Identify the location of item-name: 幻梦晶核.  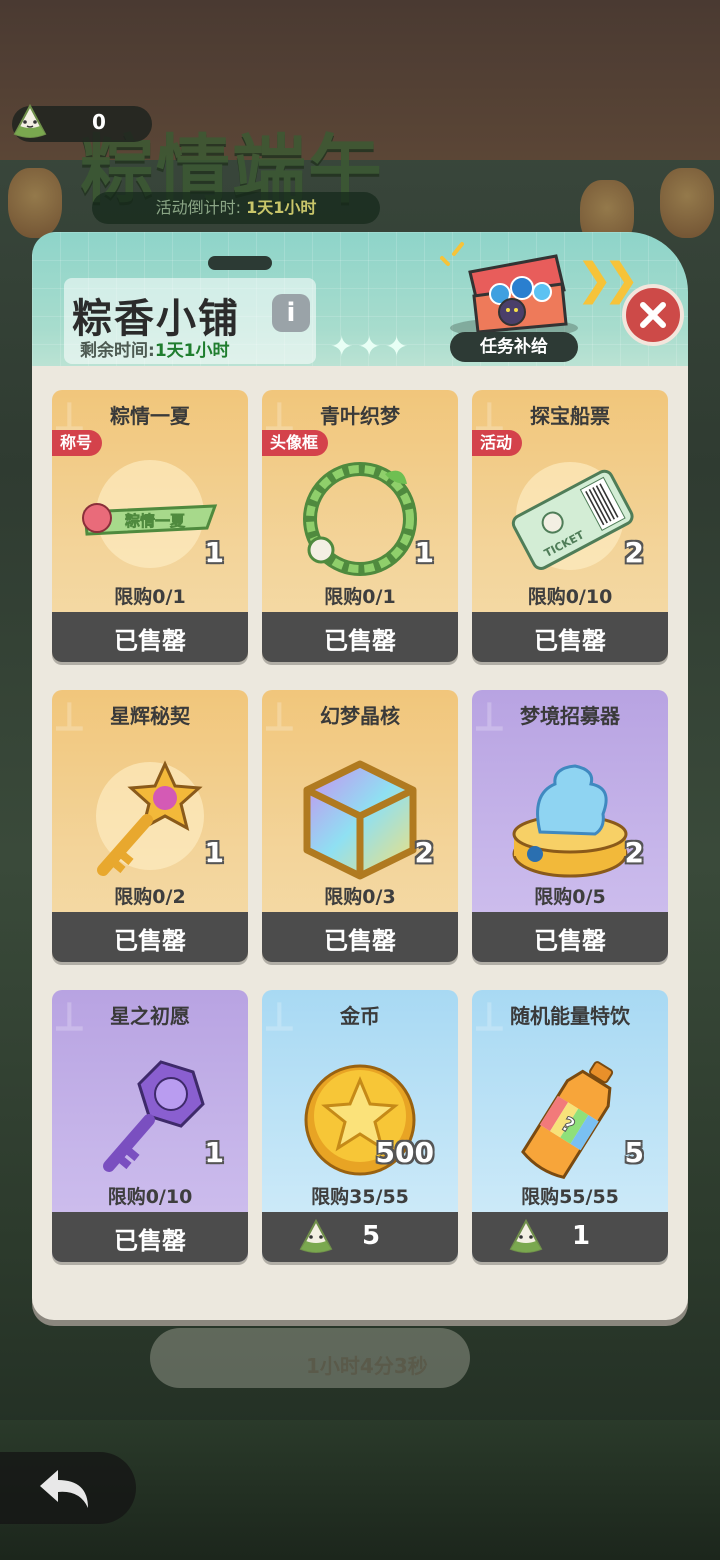
(360, 716).